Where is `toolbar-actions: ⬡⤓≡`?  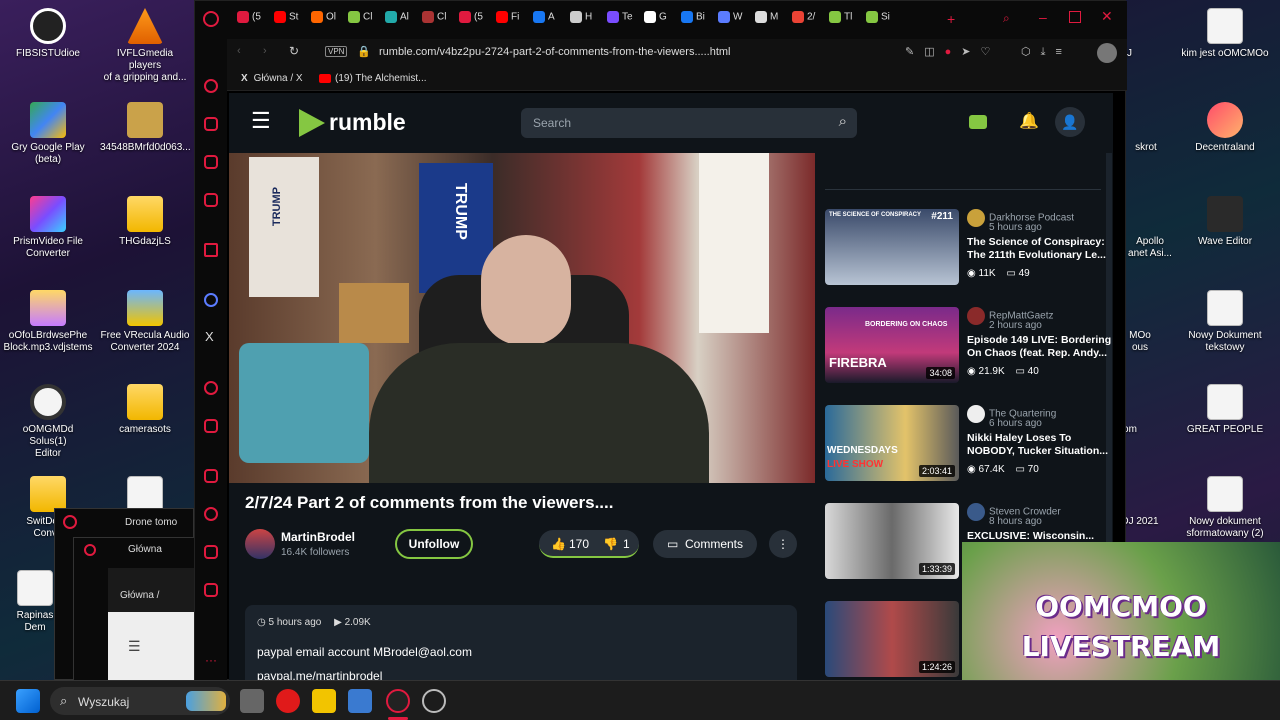 toolbar-actions: ⬡⤓≡ is located at coordinates (1046, 52).